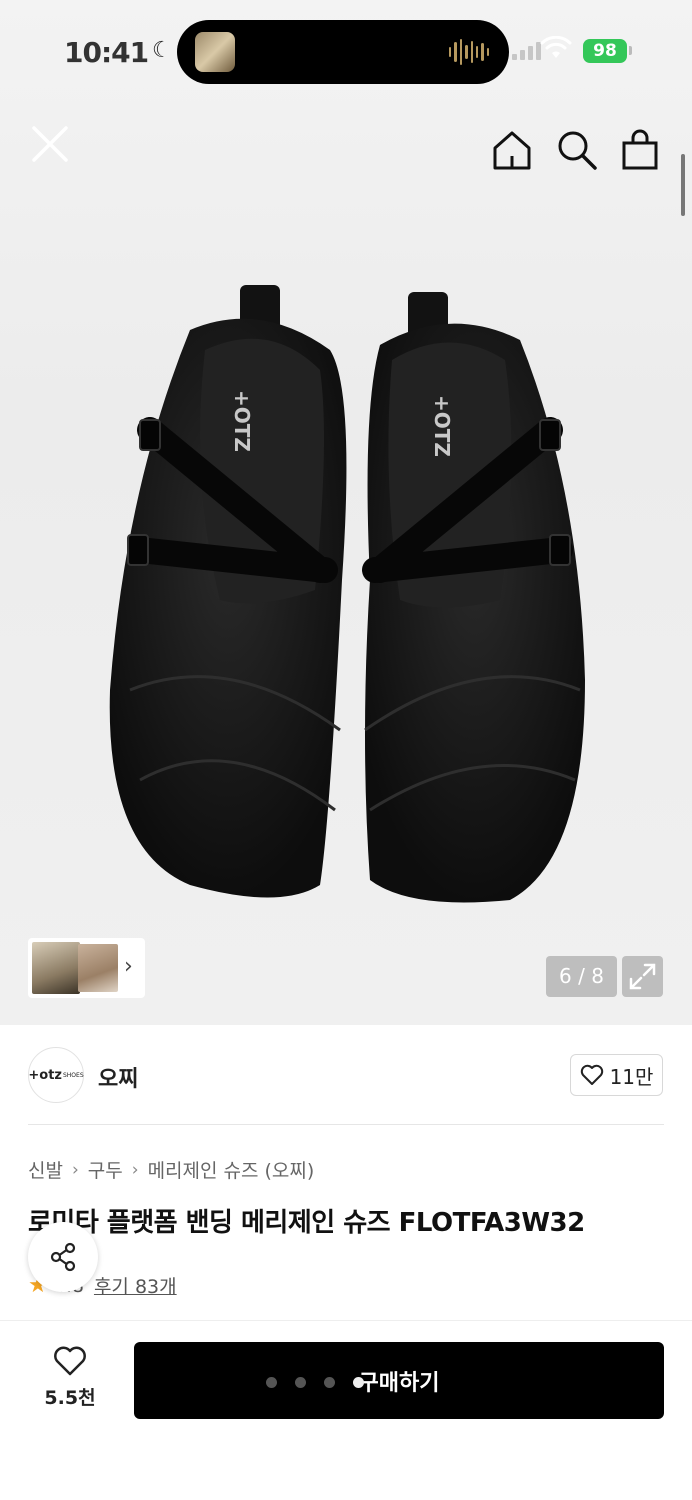 The image size is (692, 1500). Describe the element at coordinates (630, 50) in the screenshot. I see `battery-tip` at that location.